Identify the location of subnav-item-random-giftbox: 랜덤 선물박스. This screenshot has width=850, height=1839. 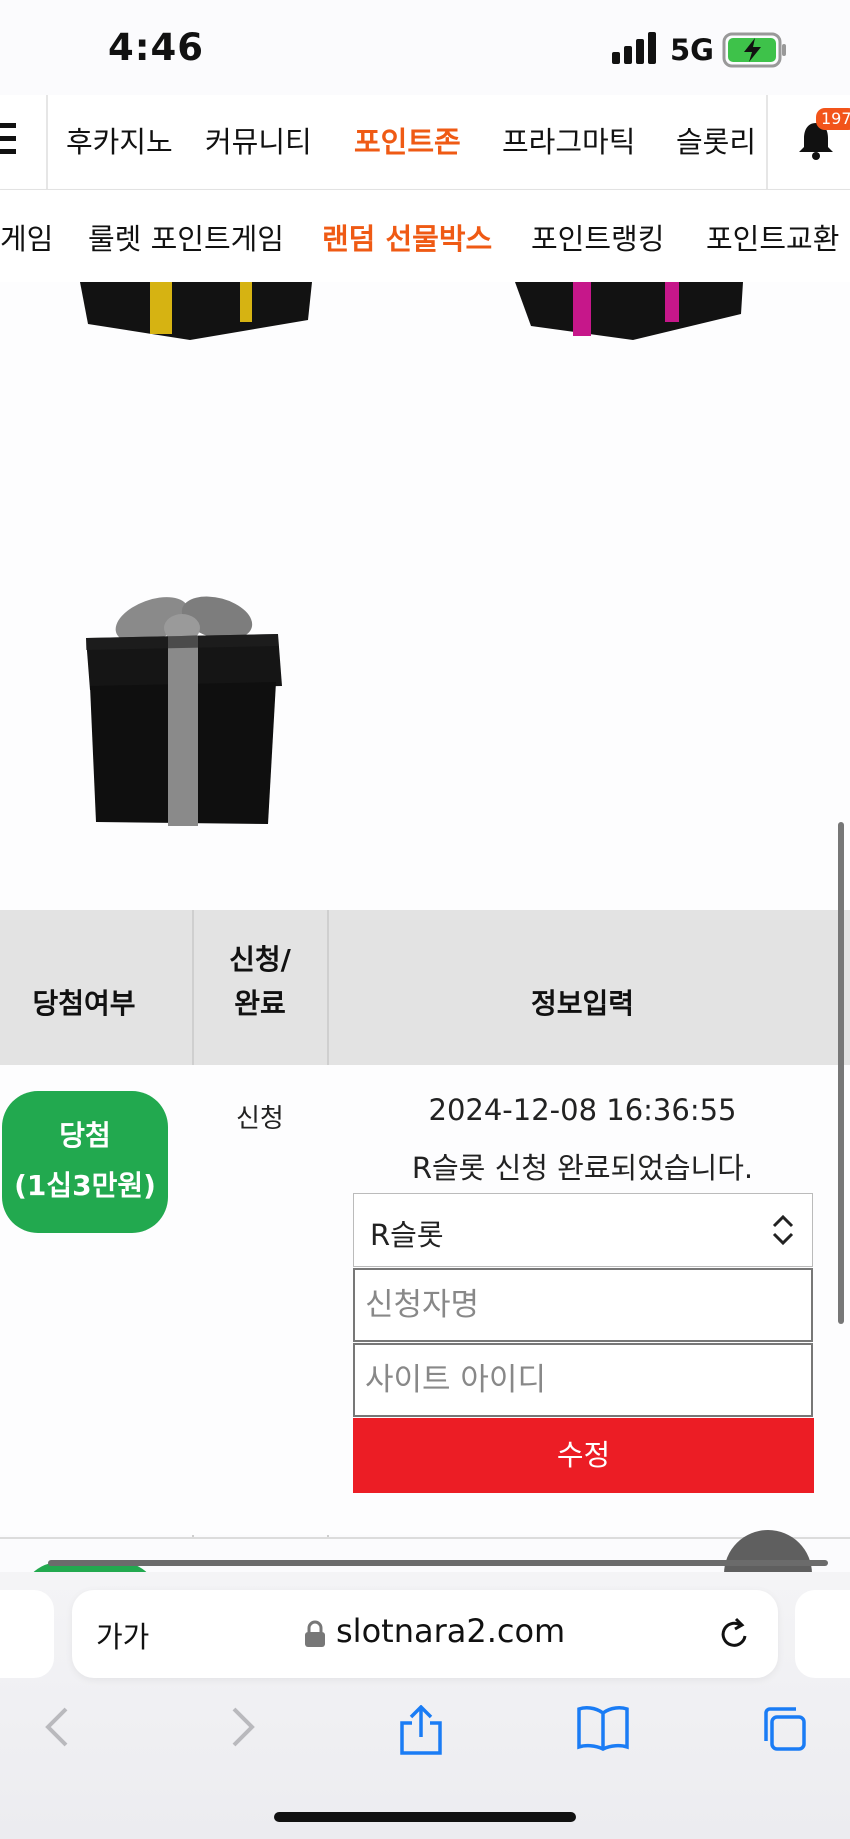
(407, 237).